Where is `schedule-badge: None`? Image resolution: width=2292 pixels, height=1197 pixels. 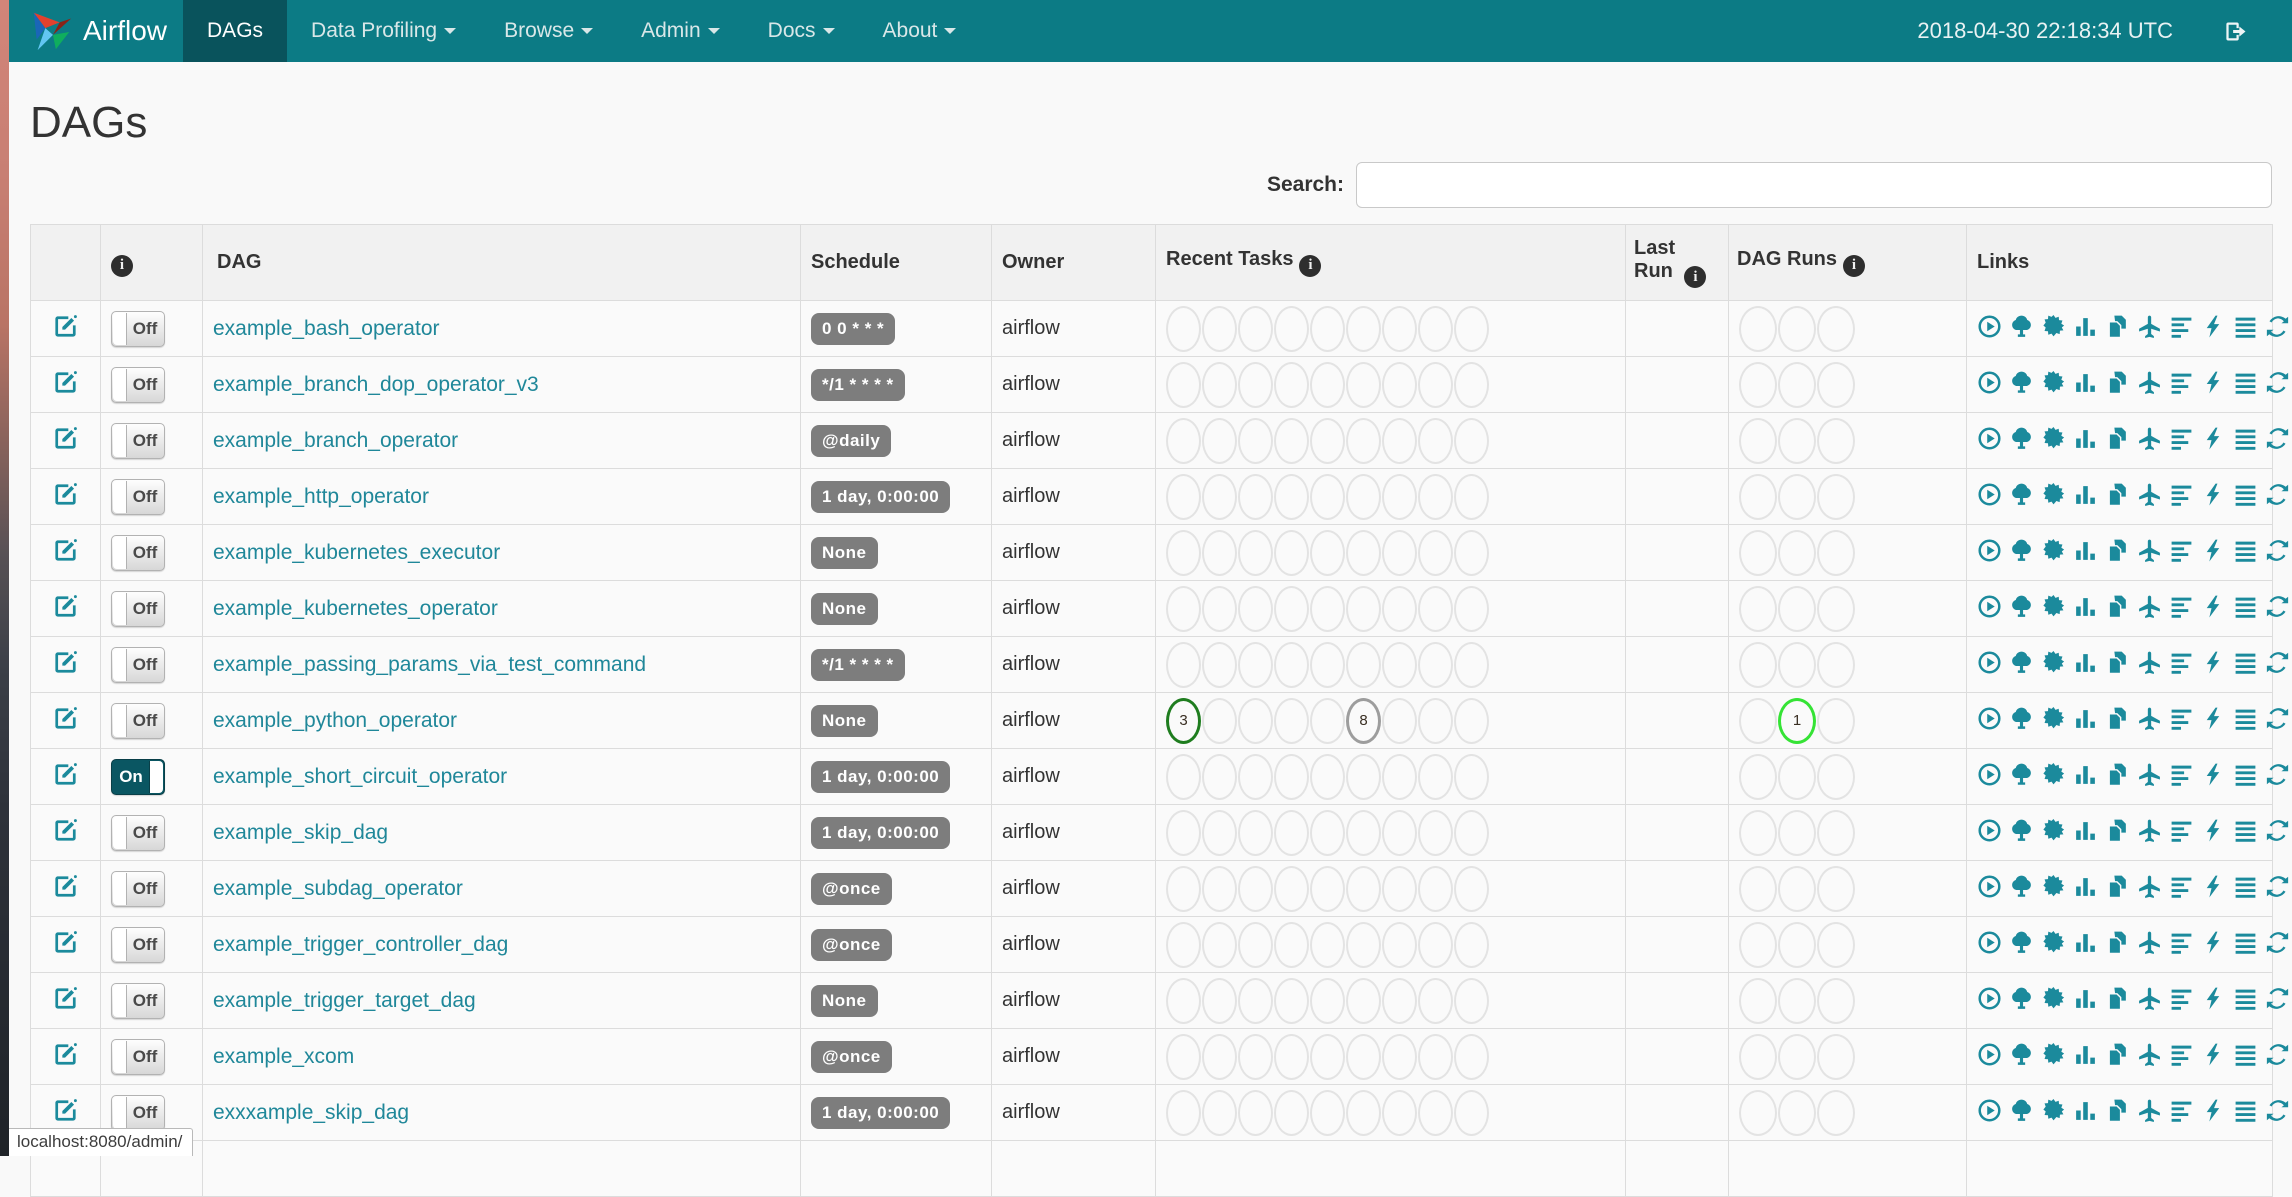
schedule-badge: None is located at coordinates (844, 1000).